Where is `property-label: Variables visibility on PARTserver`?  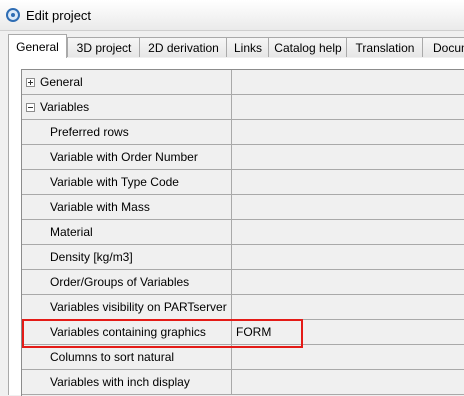 property-label: Variables visibility on PARTserver is located at coordinates (138, 307).